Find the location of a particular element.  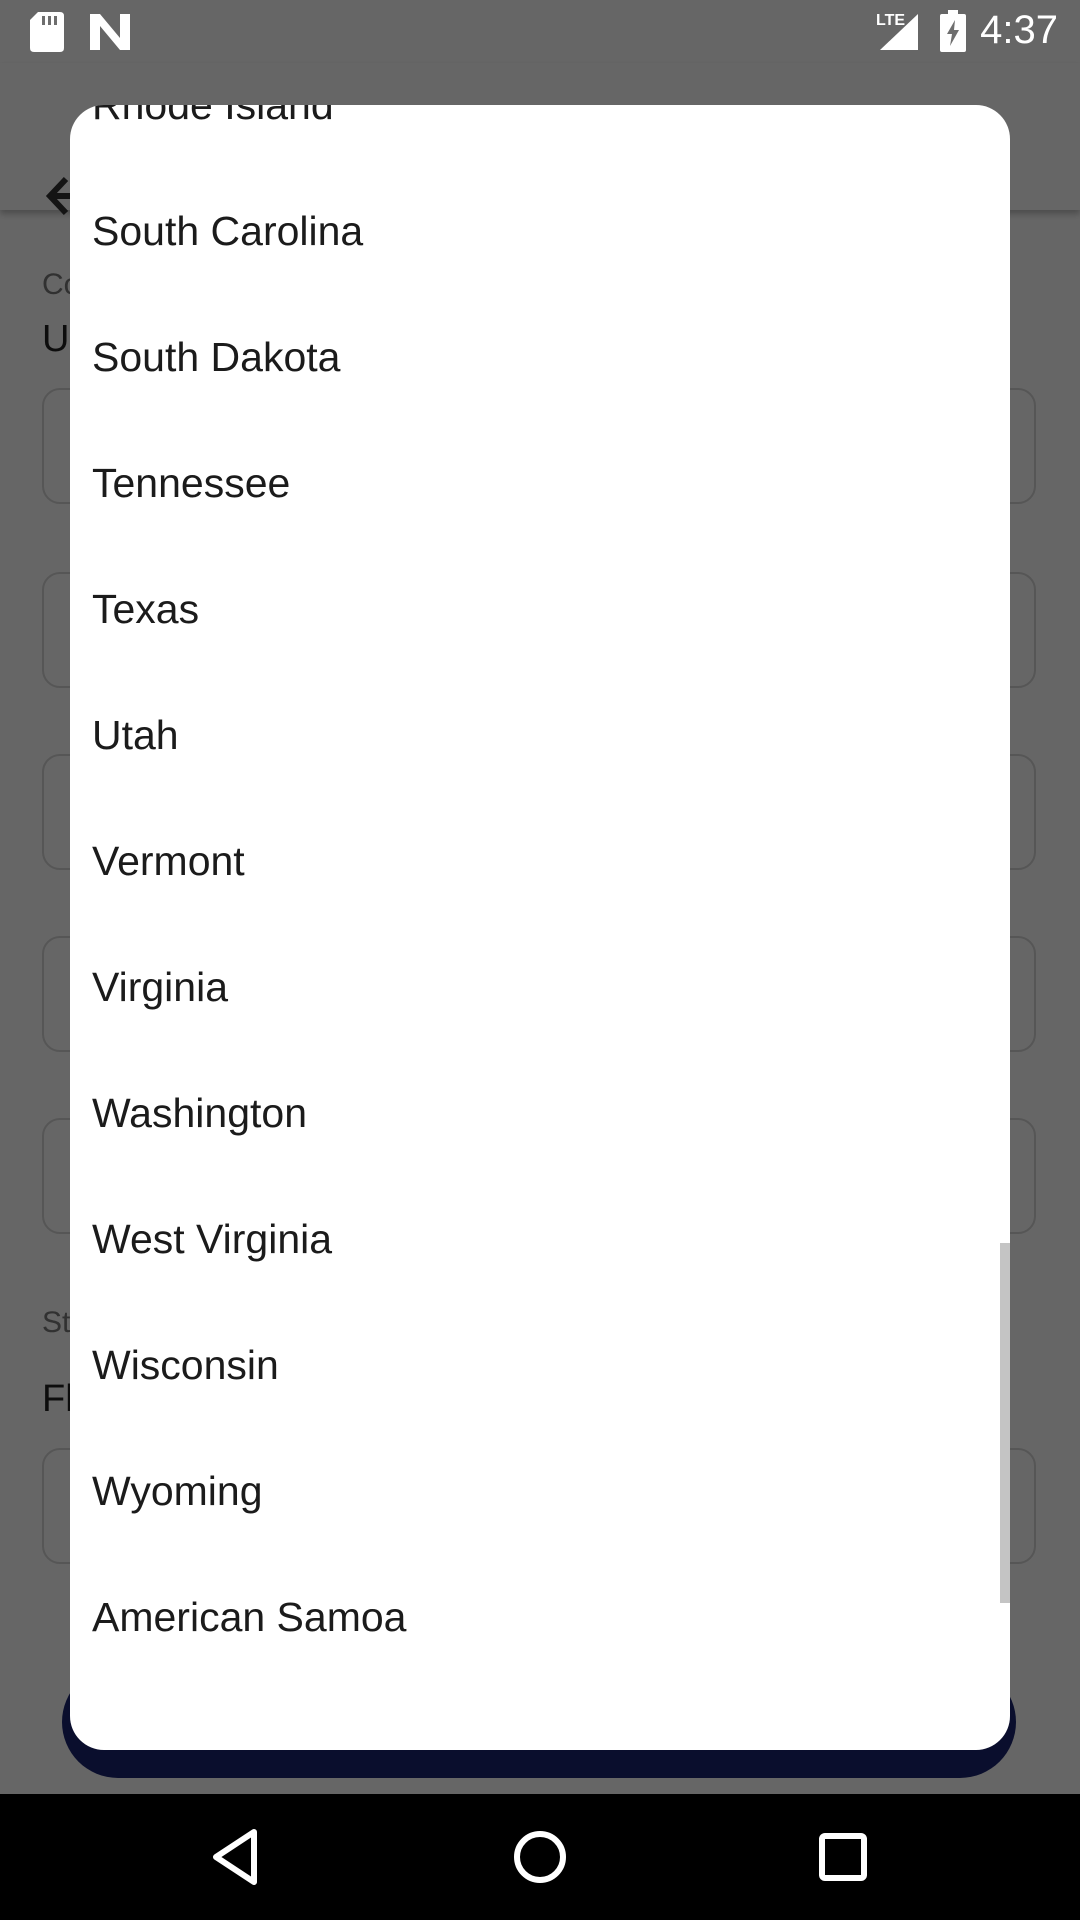

list-item: Rhode Island is located at coordinates (540, 136).